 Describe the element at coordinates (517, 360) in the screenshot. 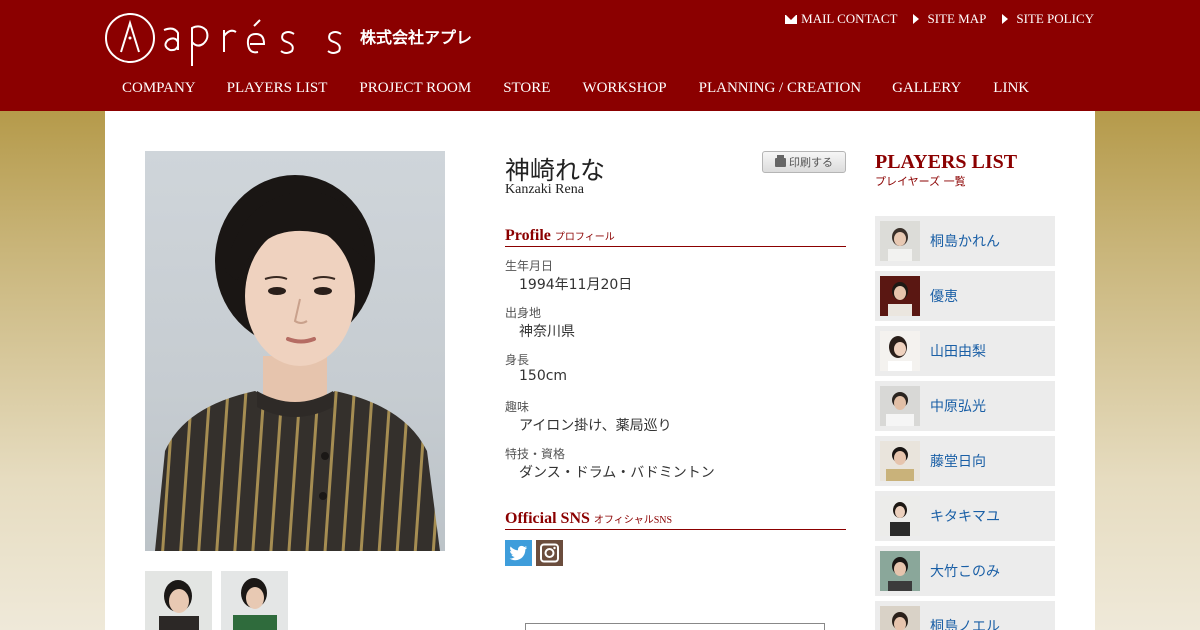

I see `profile-field-label: 身長` at that location.